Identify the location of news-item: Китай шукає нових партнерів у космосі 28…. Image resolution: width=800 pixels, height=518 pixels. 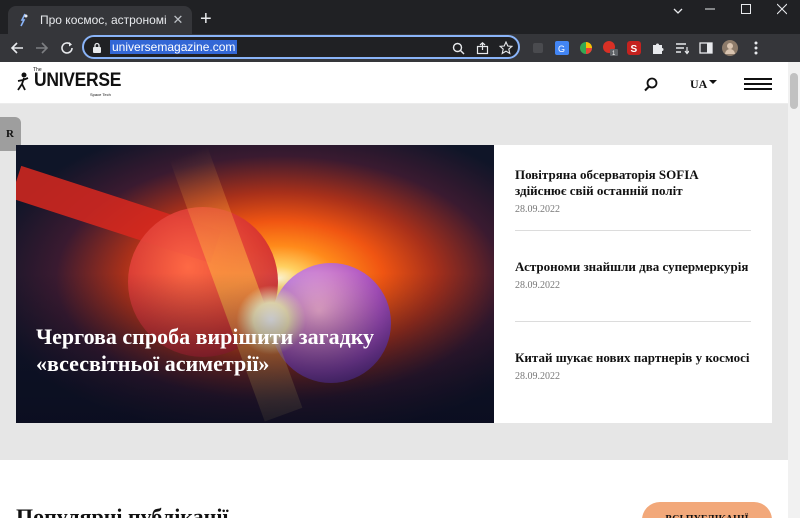
(633, 366).